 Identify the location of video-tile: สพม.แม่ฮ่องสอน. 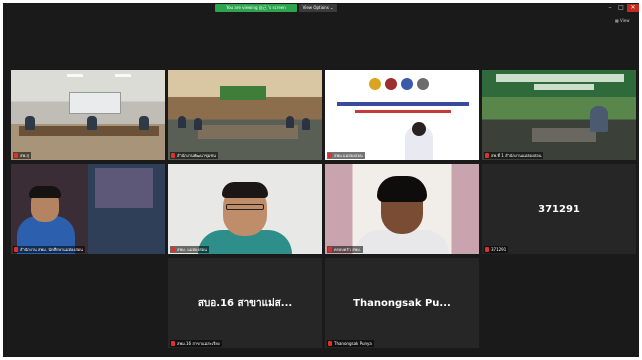
(402, 115).